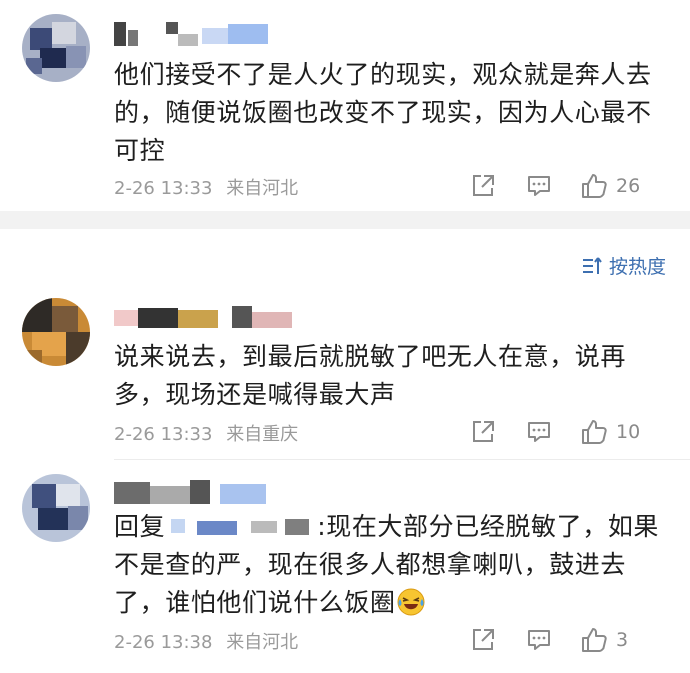 The height and width of the screenshot is (673, 690). What do you see at coordinates (628, 186) in the screenshot?
I see `like-count: 26` at bounding box center [628, 186].